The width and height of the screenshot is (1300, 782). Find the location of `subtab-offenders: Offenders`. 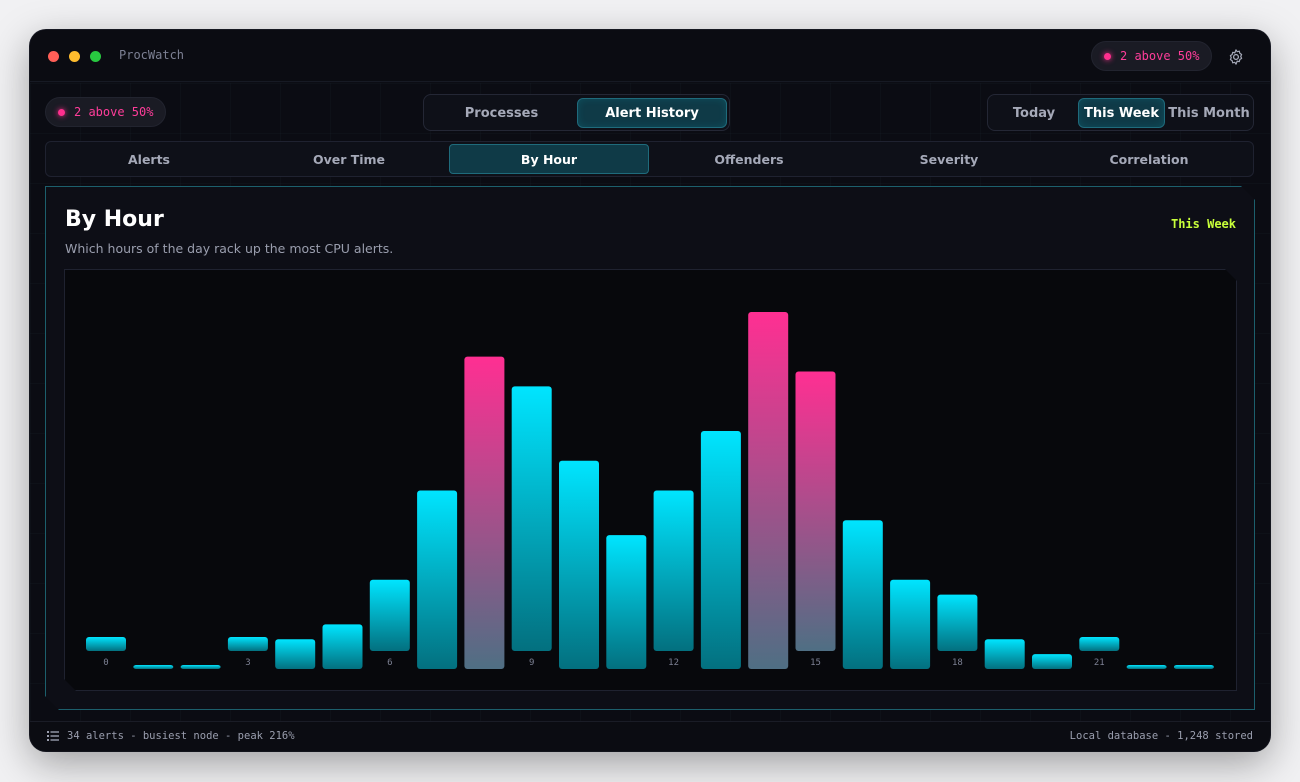

subtab-offenders: Offenders is located at coordinates (749, 159).